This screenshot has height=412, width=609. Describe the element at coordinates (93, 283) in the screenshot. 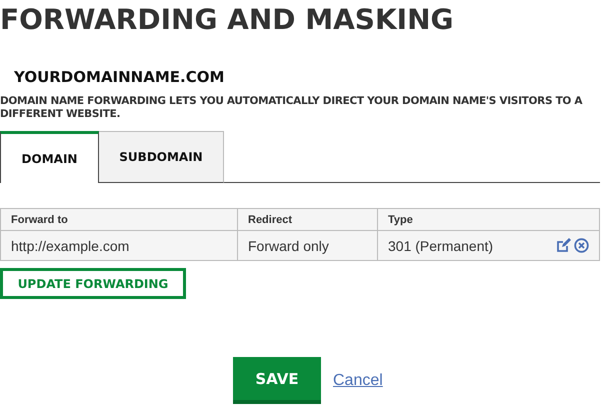

I see `update-forwarding-button: UPDATE FORWARDING` at that location.